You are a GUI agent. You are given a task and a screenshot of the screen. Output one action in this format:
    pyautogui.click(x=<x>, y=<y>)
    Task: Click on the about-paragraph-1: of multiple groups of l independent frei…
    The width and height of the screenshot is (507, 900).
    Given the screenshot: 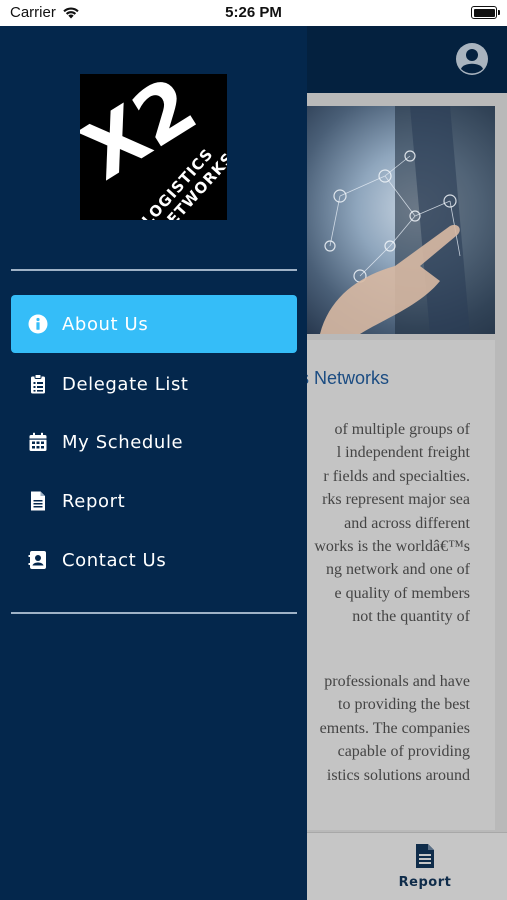 What is the action you would take?
    pyautogui.click(x=392, y=523)
    